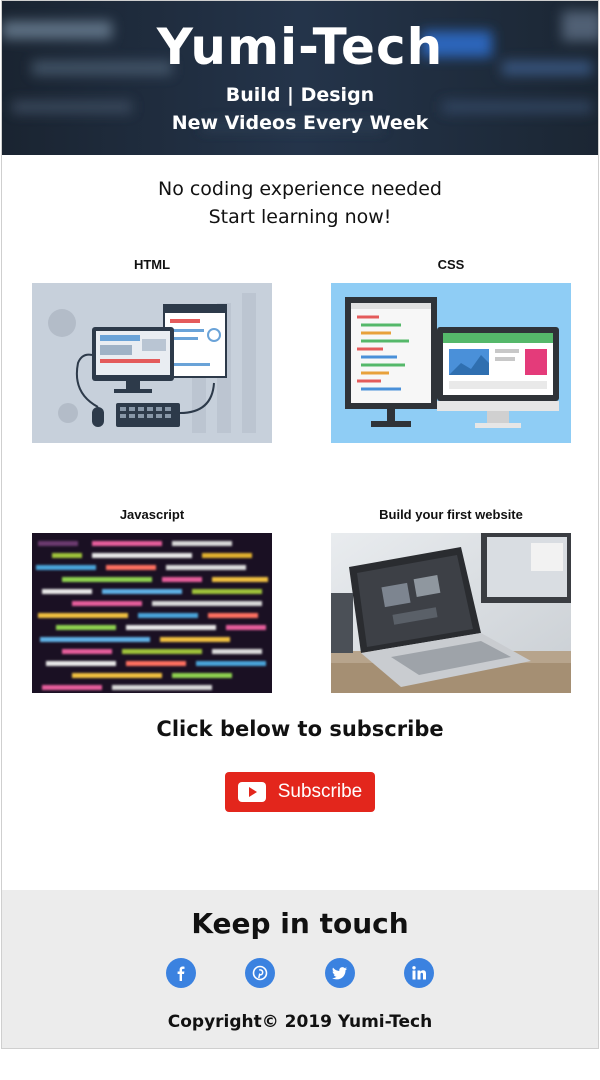 This screenshot has height=1080, width=600. I want to click on course-card-label: Javascript, so click(152, 514).